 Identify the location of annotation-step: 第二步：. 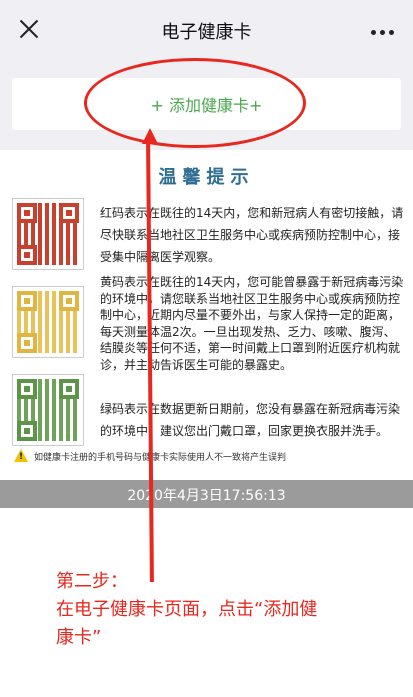
(92, 581).